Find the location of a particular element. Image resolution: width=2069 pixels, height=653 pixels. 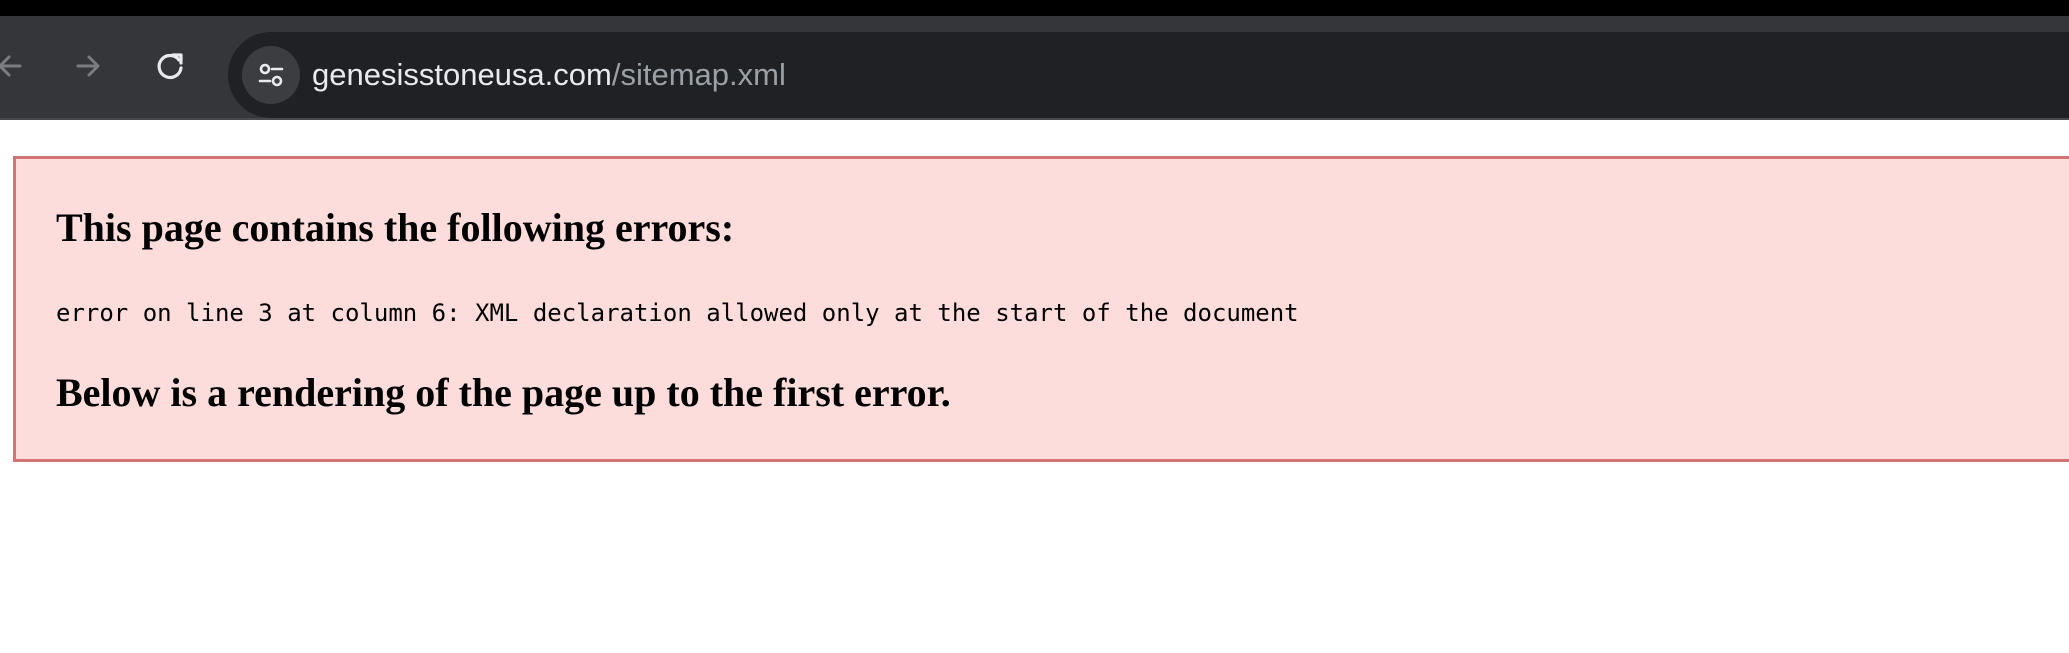

url-host: genesisstoneusa.com is located at coordinates (462, 74).